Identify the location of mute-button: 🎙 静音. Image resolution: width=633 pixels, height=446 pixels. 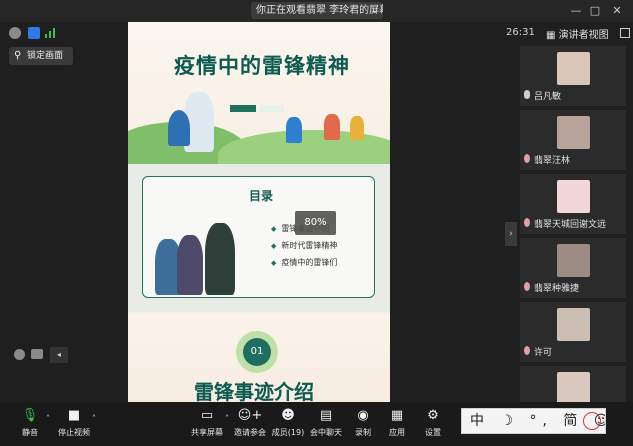
(30, 423).